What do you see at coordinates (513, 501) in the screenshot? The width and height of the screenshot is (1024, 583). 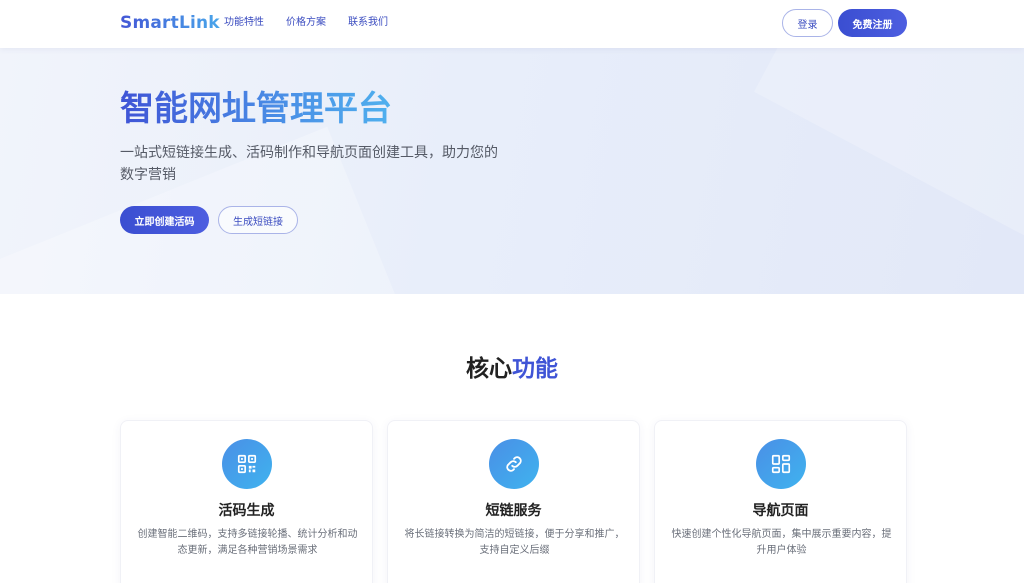 I see `feature-card-shortlink: 短链服务 将长链接转换为简洁的短链接，便于分享和推广，支持自定义后缀` at bounding box center [513, 501].